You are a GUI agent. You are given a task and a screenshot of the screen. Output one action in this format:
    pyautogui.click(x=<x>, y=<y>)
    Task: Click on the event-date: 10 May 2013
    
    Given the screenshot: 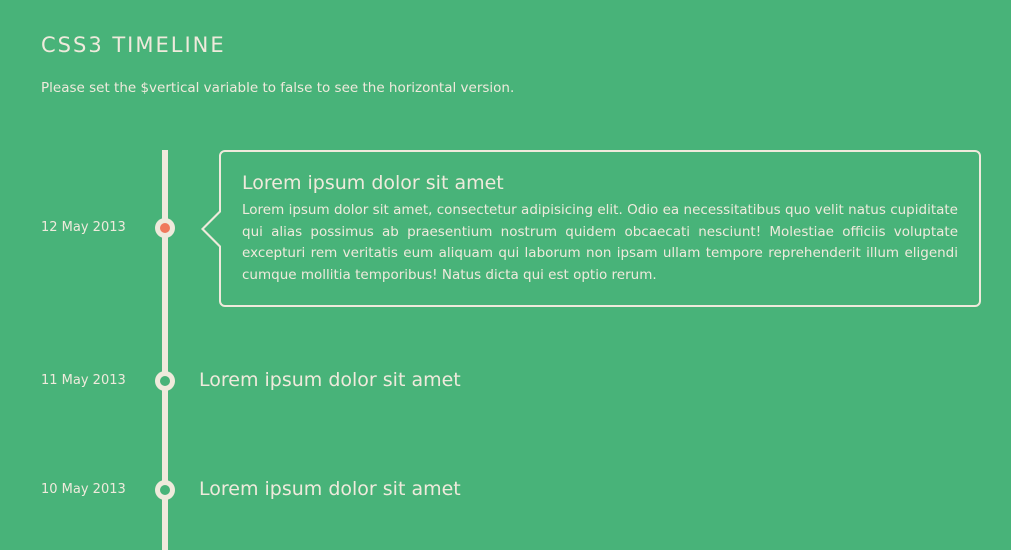 What is the action you would take?
    pyautogui.click(x=83, y=489)
    